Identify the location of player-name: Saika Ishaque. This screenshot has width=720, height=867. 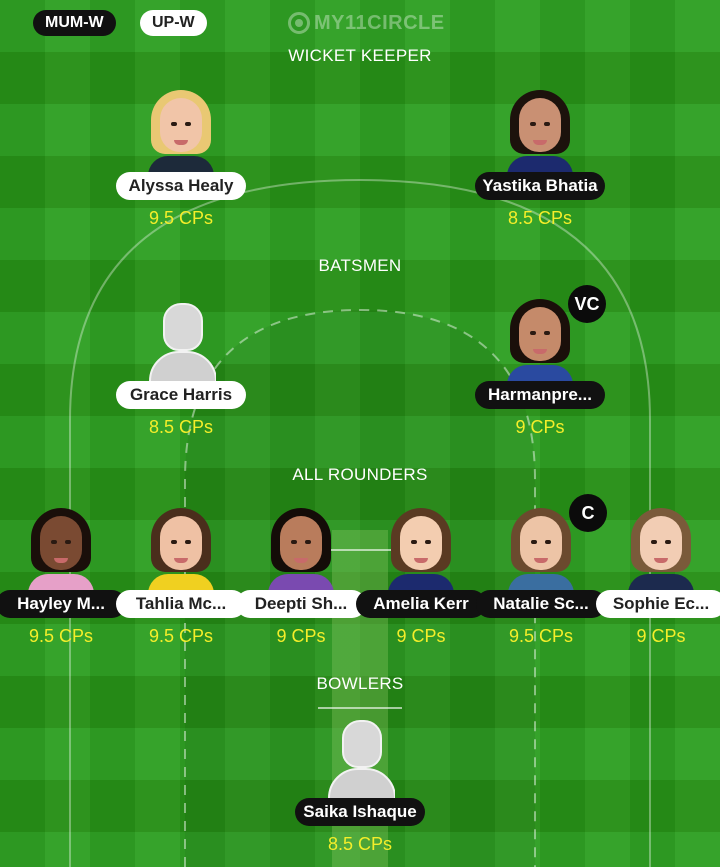
(360, 812).